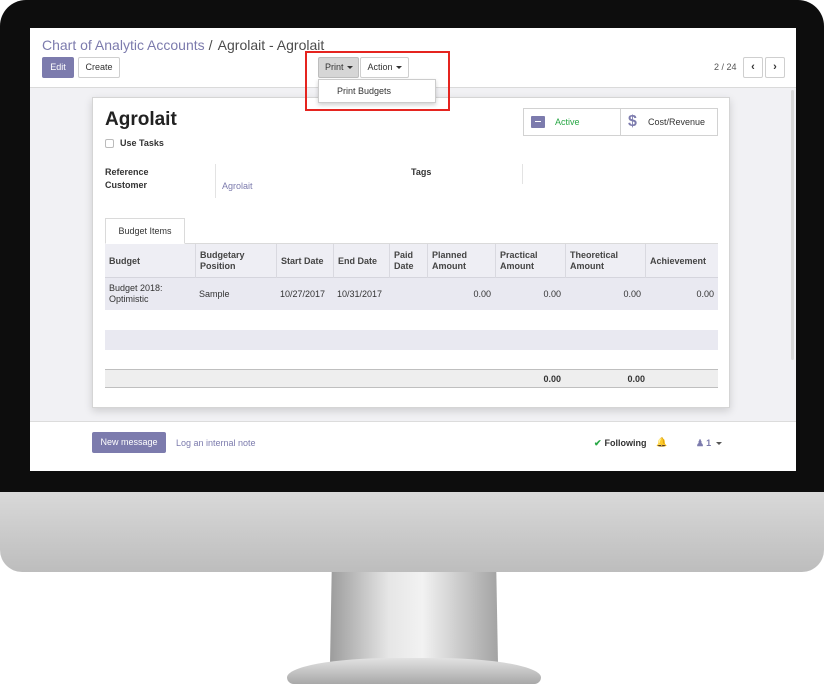  I want to click on cost-revenue-button: $ Cost/Revenue, so click(669, 122).